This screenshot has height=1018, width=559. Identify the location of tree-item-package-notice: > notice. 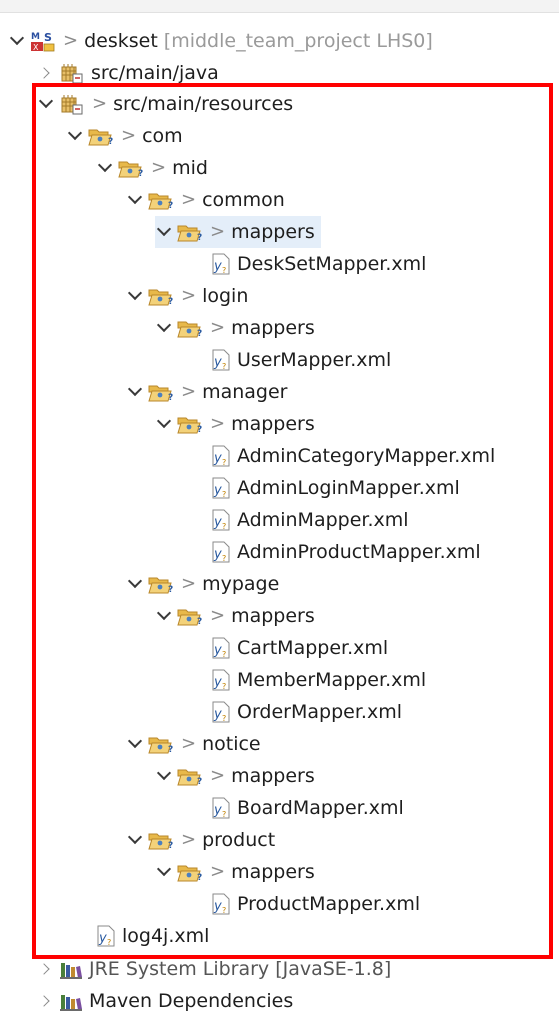
(193, 744).